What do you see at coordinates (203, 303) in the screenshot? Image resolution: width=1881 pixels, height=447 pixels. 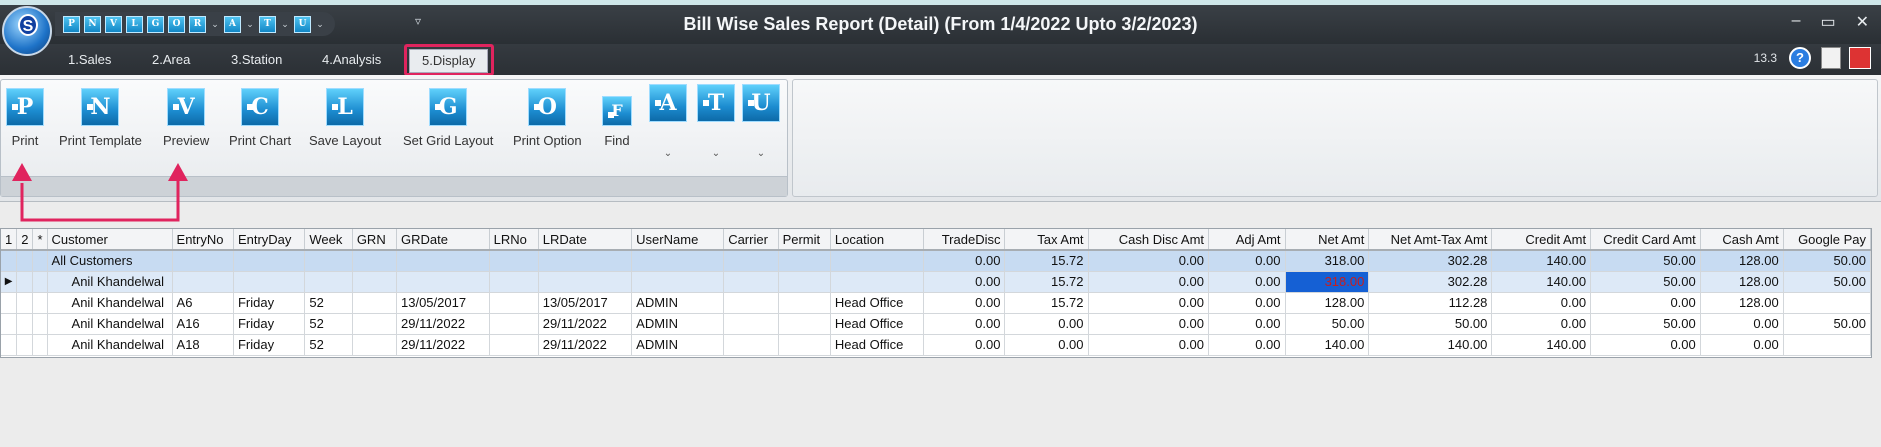 I see `table-cell: A6` at bounding box center [203, 303].